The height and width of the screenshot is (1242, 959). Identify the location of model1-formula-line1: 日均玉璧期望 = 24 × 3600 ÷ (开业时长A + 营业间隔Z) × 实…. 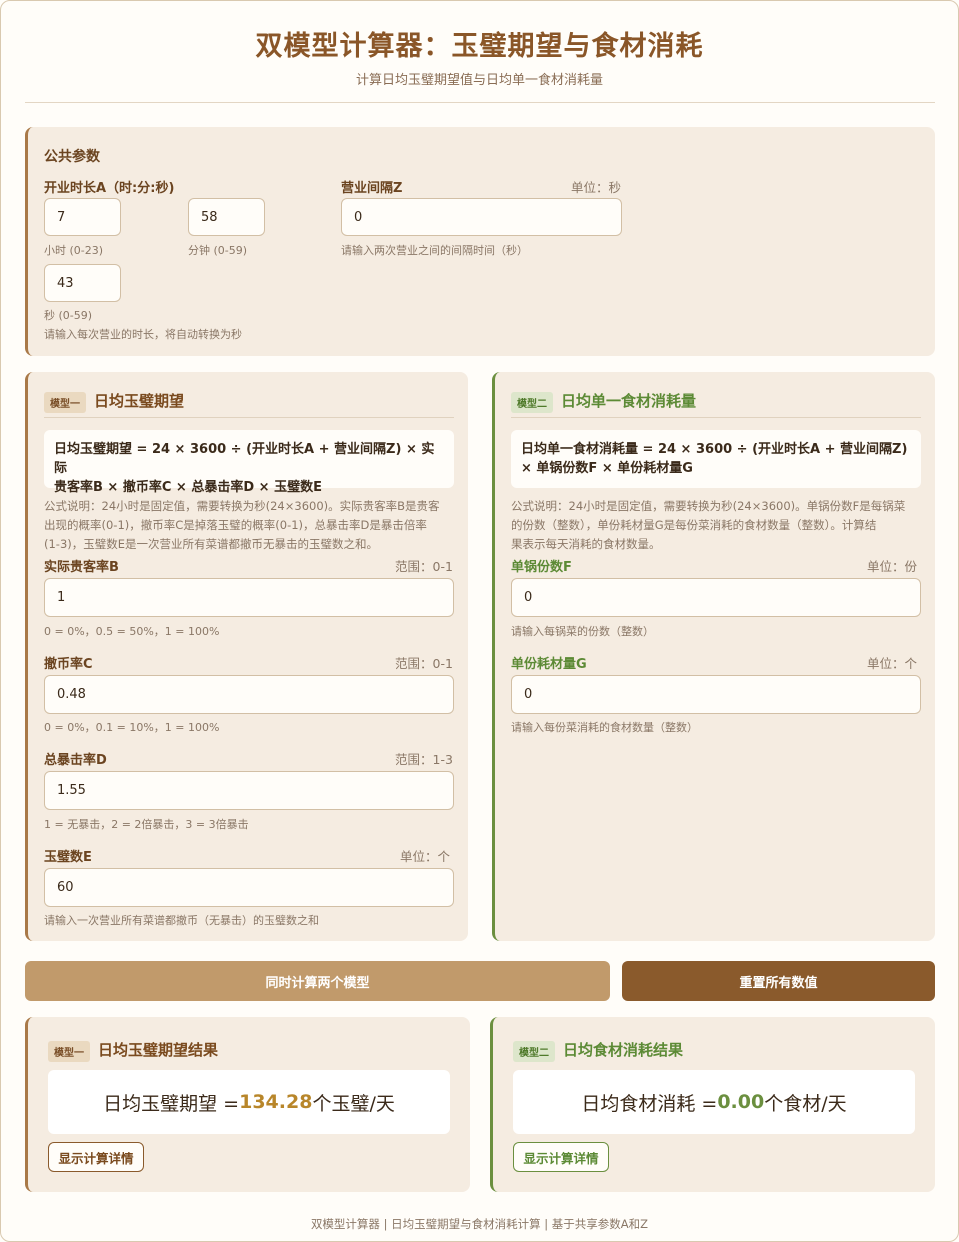
(244, 459).